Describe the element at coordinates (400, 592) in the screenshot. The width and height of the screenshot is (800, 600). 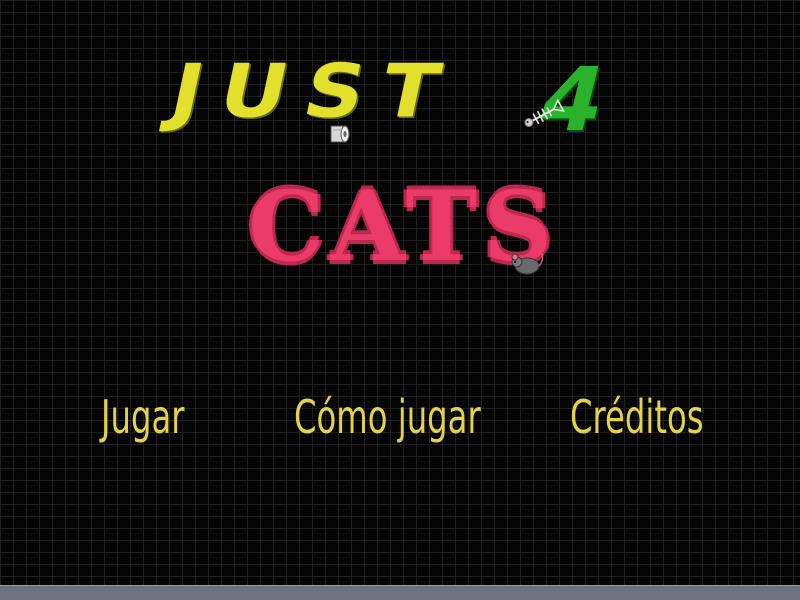
I see `bottom-bar` at that location.